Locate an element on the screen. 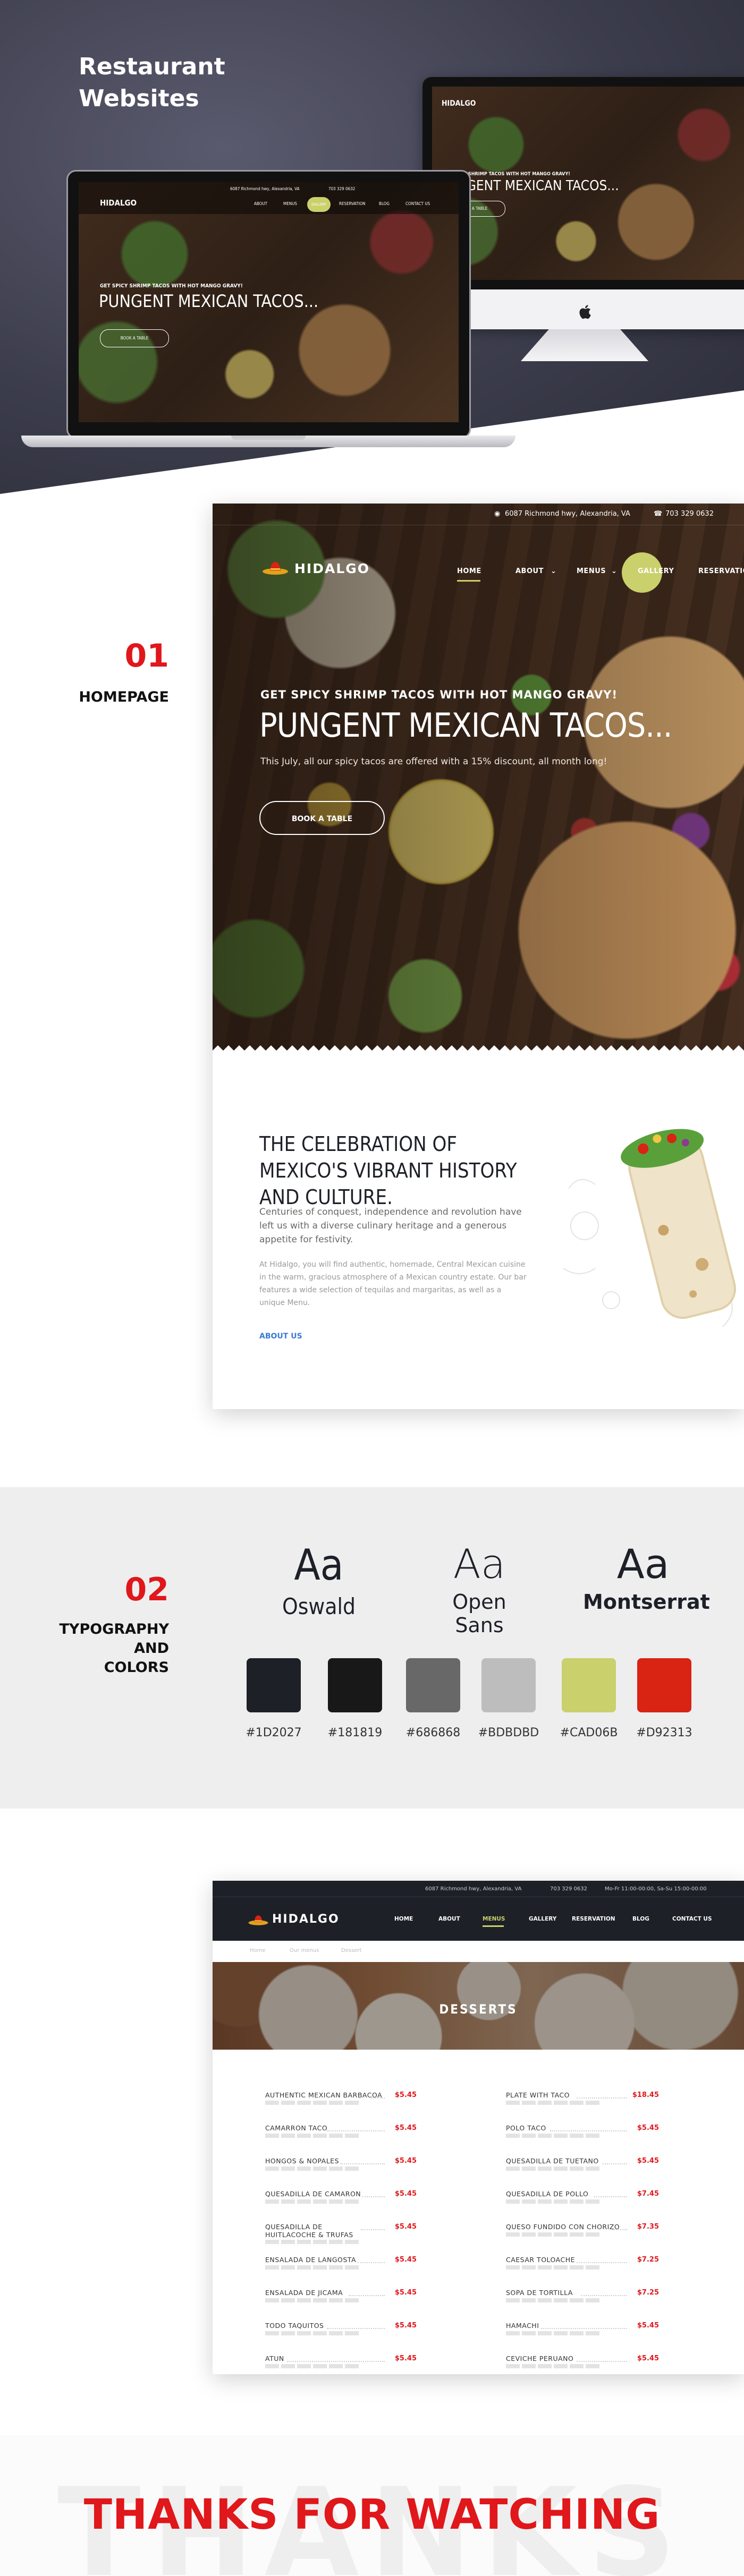 This screenshot has height=2576, width=744. menu-nav-reservation: RESERVATION is located at coordinates (593, 1919).